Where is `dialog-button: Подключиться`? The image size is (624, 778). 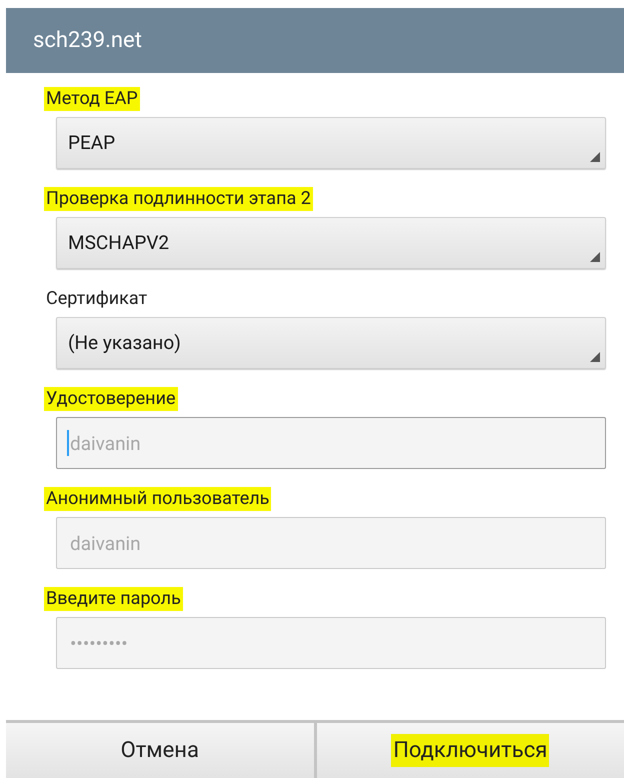
dialog-button: Подключиться is located at coordinates (470, 750).